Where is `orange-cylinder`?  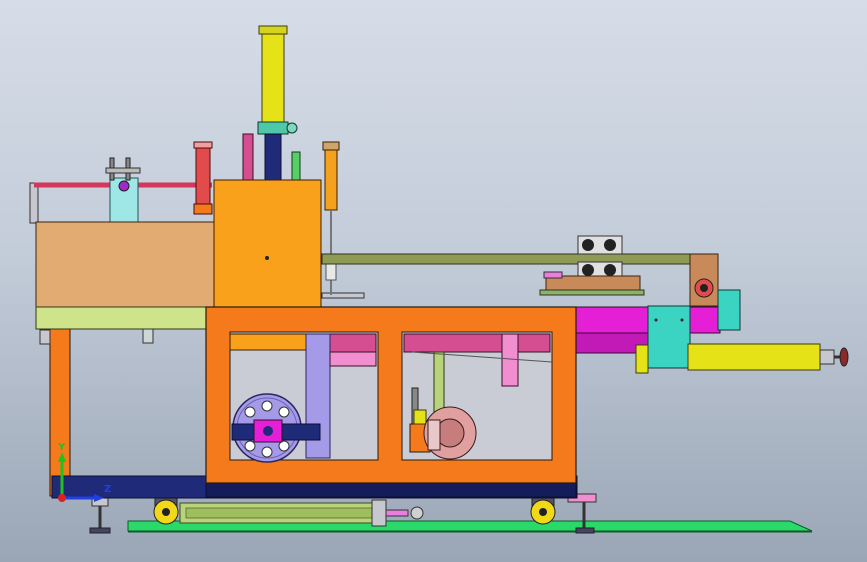
orange-cylinder is located at coordinates (331, 218).